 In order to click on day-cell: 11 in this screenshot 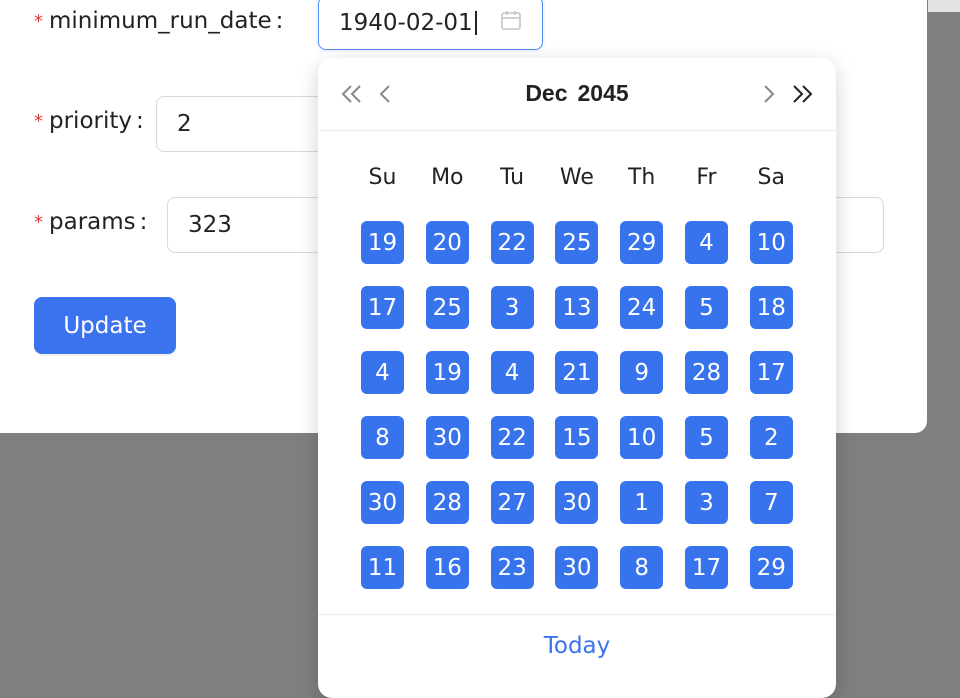, I will do `click(382, 567)`.